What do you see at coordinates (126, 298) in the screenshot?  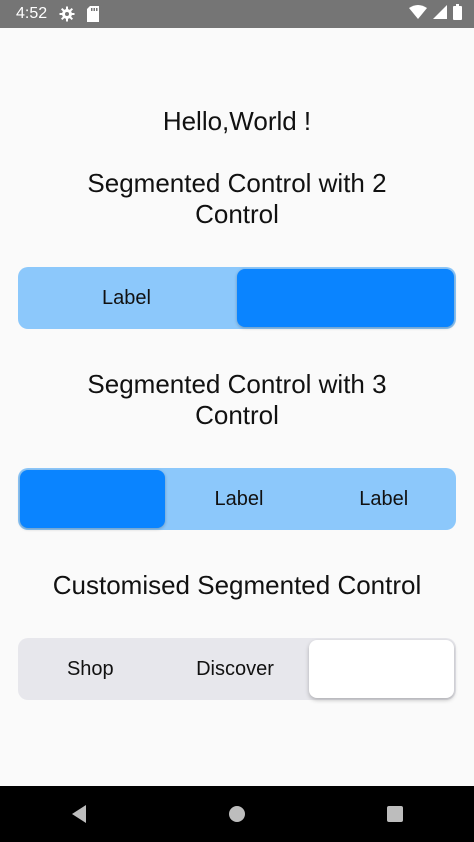 I see `segment-1: Label` at bounding box center [126, 298].